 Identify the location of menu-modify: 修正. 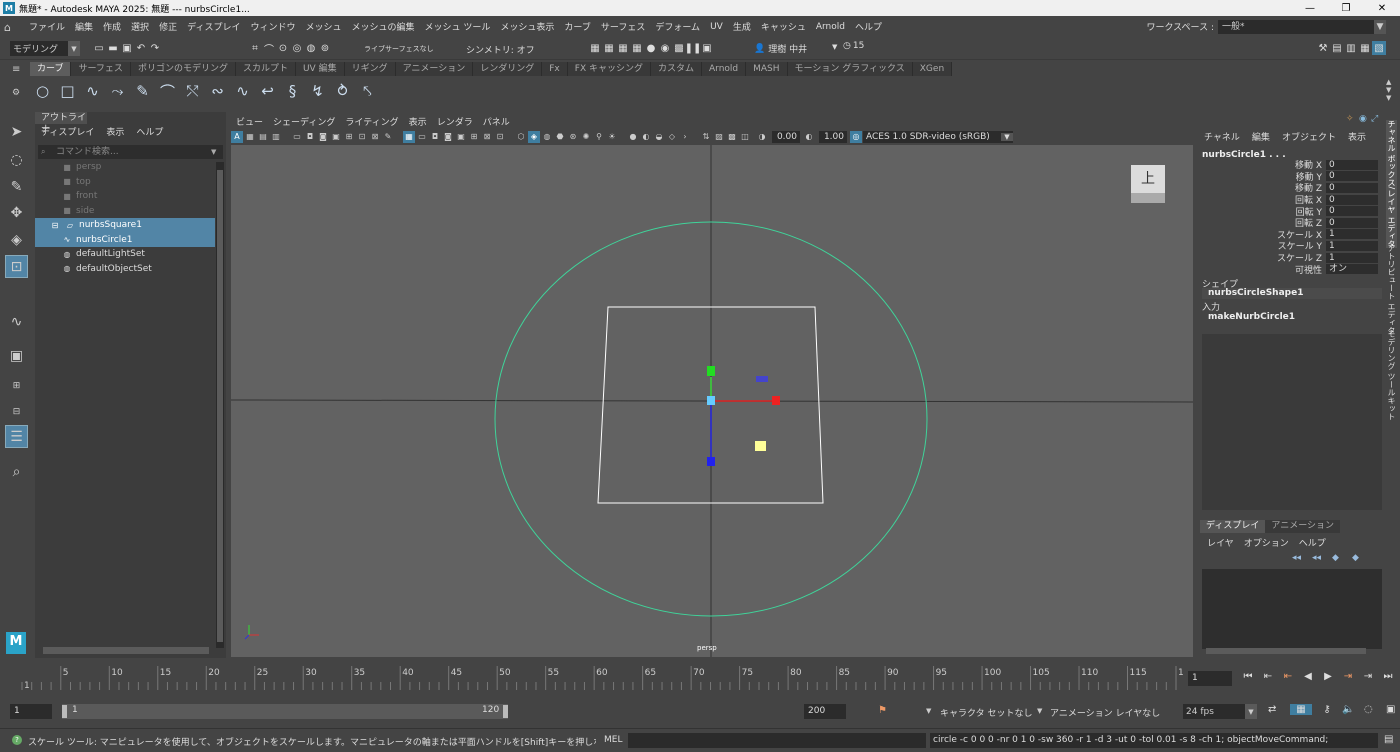
(168, 26).